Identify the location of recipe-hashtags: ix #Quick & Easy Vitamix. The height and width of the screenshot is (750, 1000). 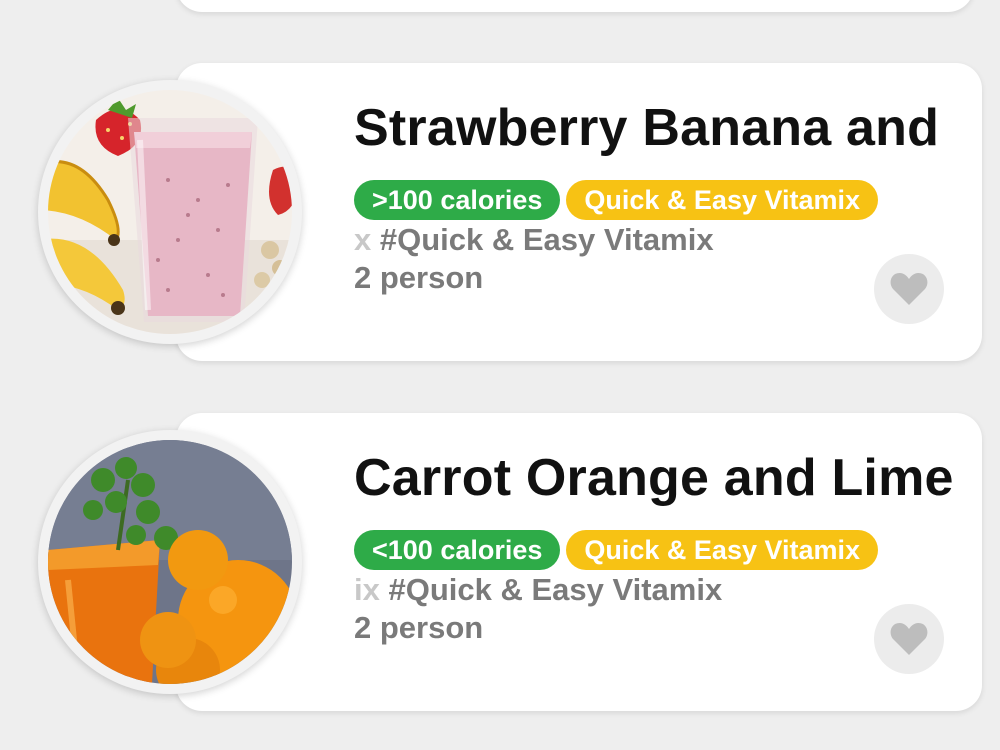
(609, 590).